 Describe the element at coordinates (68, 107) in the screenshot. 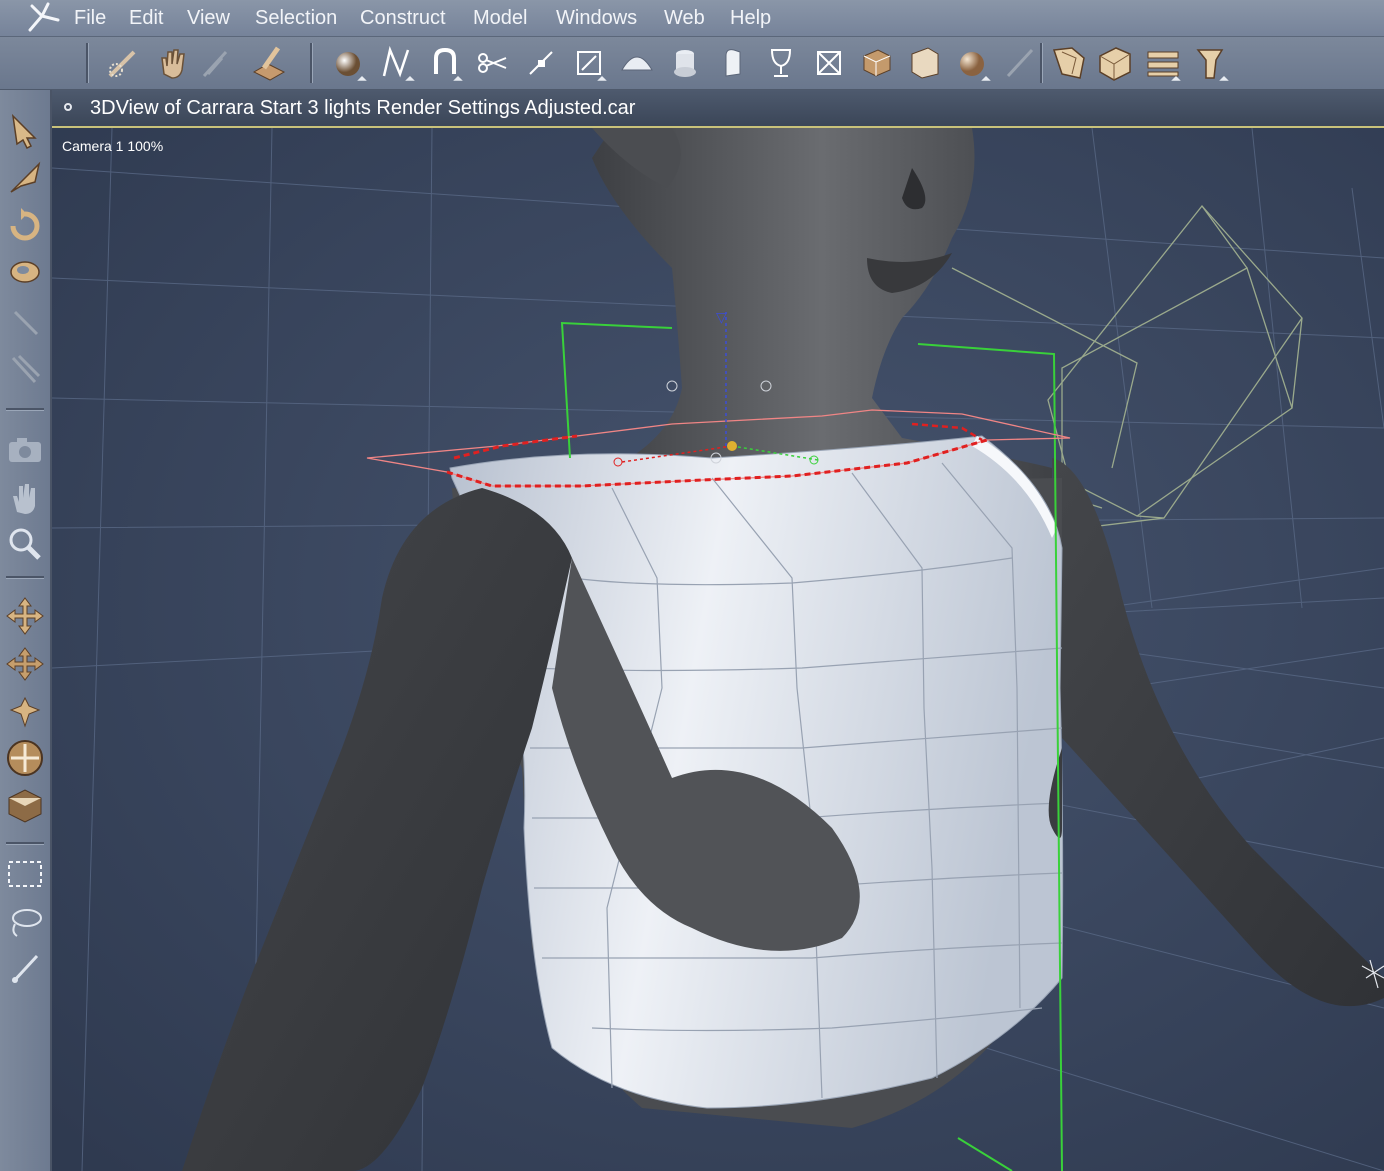

I see `window-menu-icon` at that location.